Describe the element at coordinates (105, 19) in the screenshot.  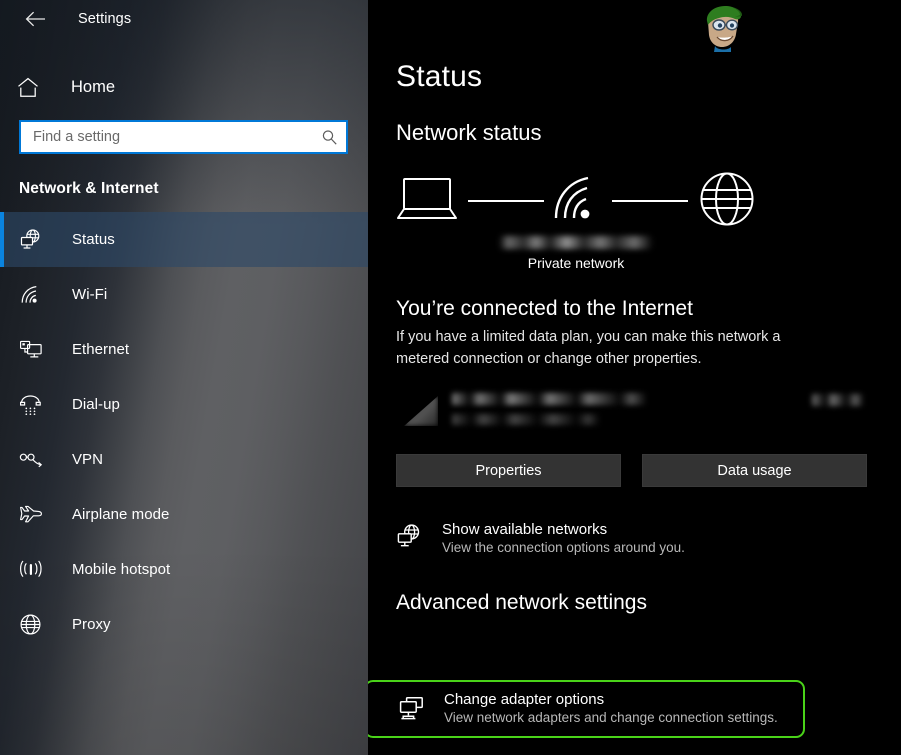
I see `app-title: Settings` at that location.